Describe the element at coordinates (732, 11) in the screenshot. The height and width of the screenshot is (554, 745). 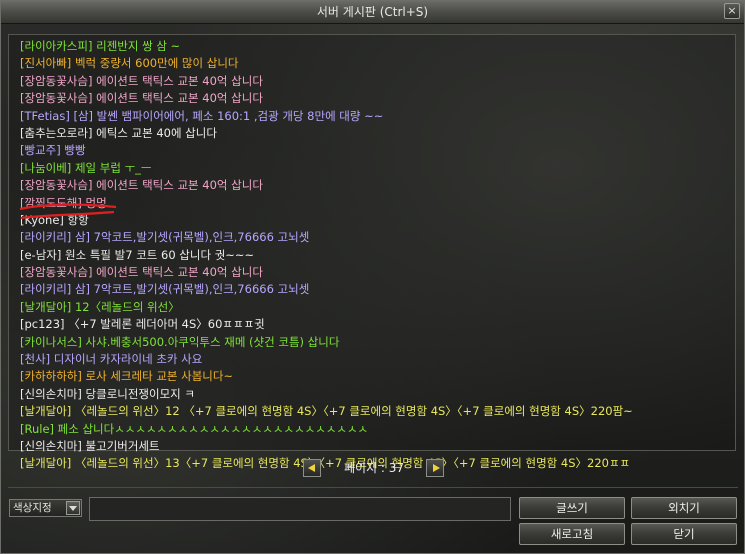
I see `close-icon: ×` at that location.